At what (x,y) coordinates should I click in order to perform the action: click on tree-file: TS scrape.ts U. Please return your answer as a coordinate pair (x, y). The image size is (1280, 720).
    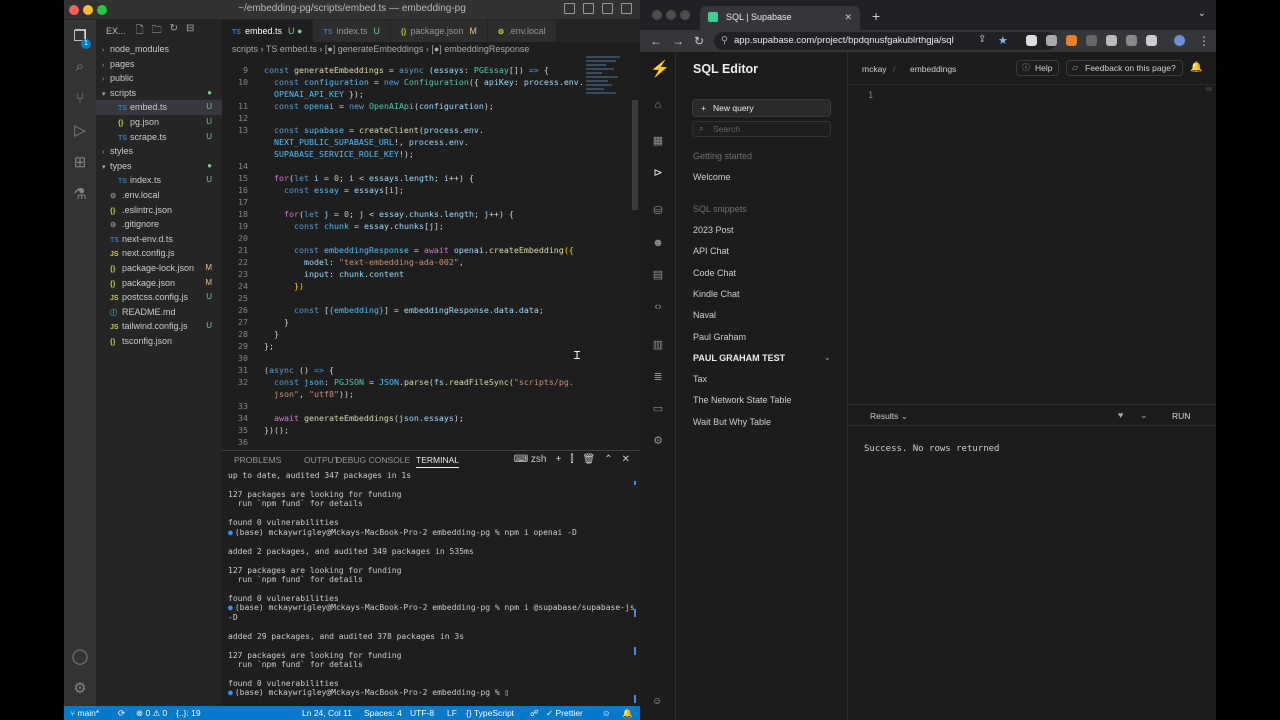
    Looking at the image, I should click on (159, 137).